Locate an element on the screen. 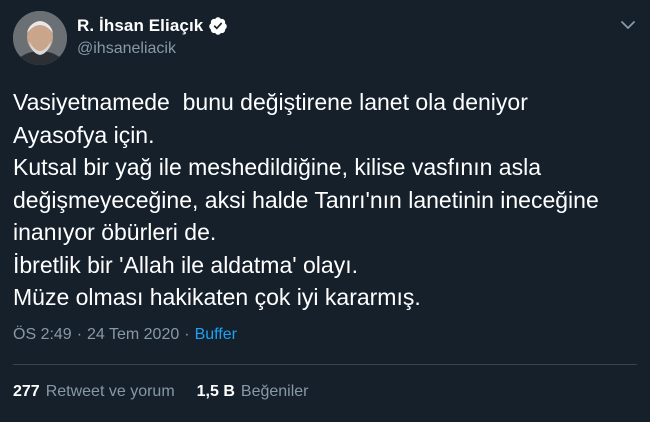  retweets-label: Retweet ve yorum is located at coordinates (110, 391).